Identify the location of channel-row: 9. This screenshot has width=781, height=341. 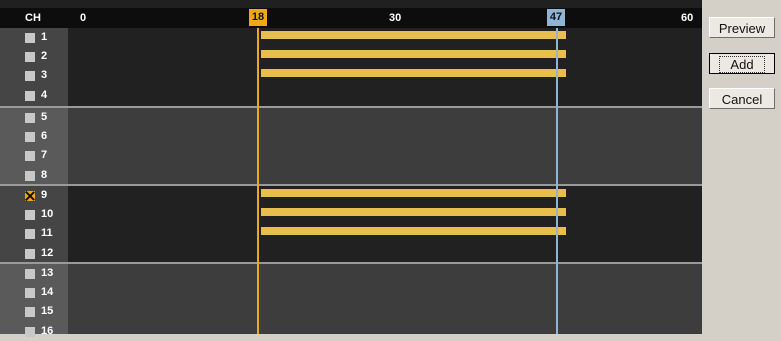
(34, 195).